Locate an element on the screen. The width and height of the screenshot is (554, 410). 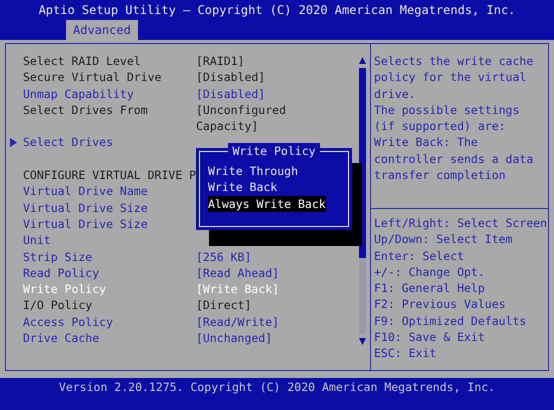
setting-value: [Read/Write] is located at coordinates (271, 322).